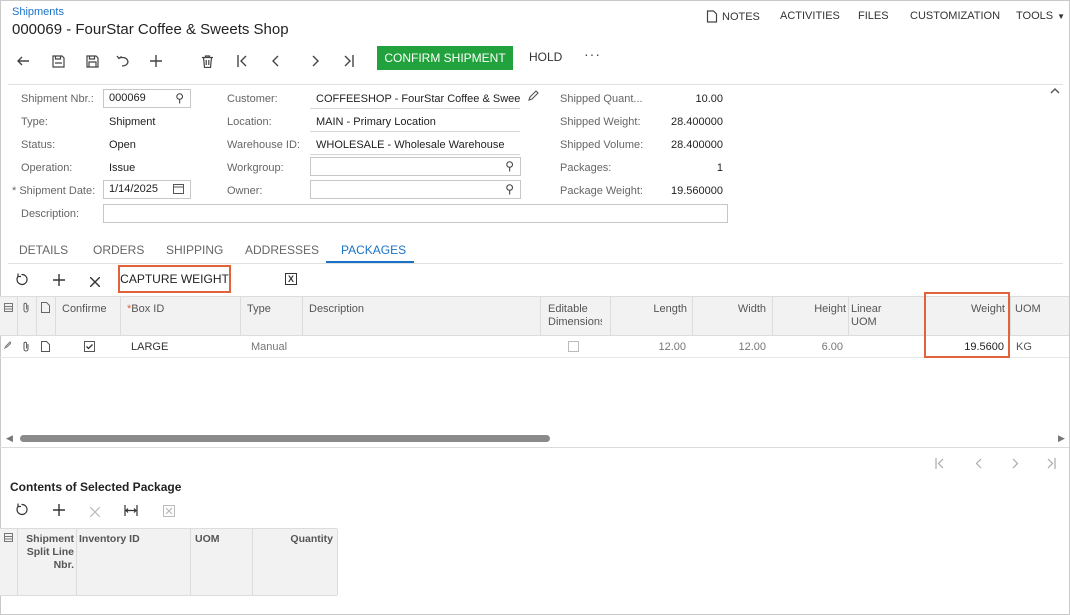 The height and width of the screenshot is (615, 1070). I want to click on editable-dimensions-checkbox, so click(573, 348).